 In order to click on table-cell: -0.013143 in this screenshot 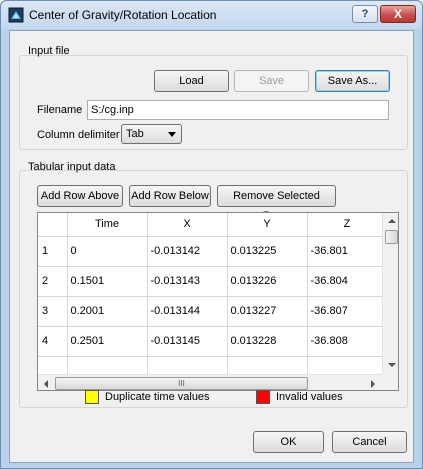, I will do `click(187, 281)`.